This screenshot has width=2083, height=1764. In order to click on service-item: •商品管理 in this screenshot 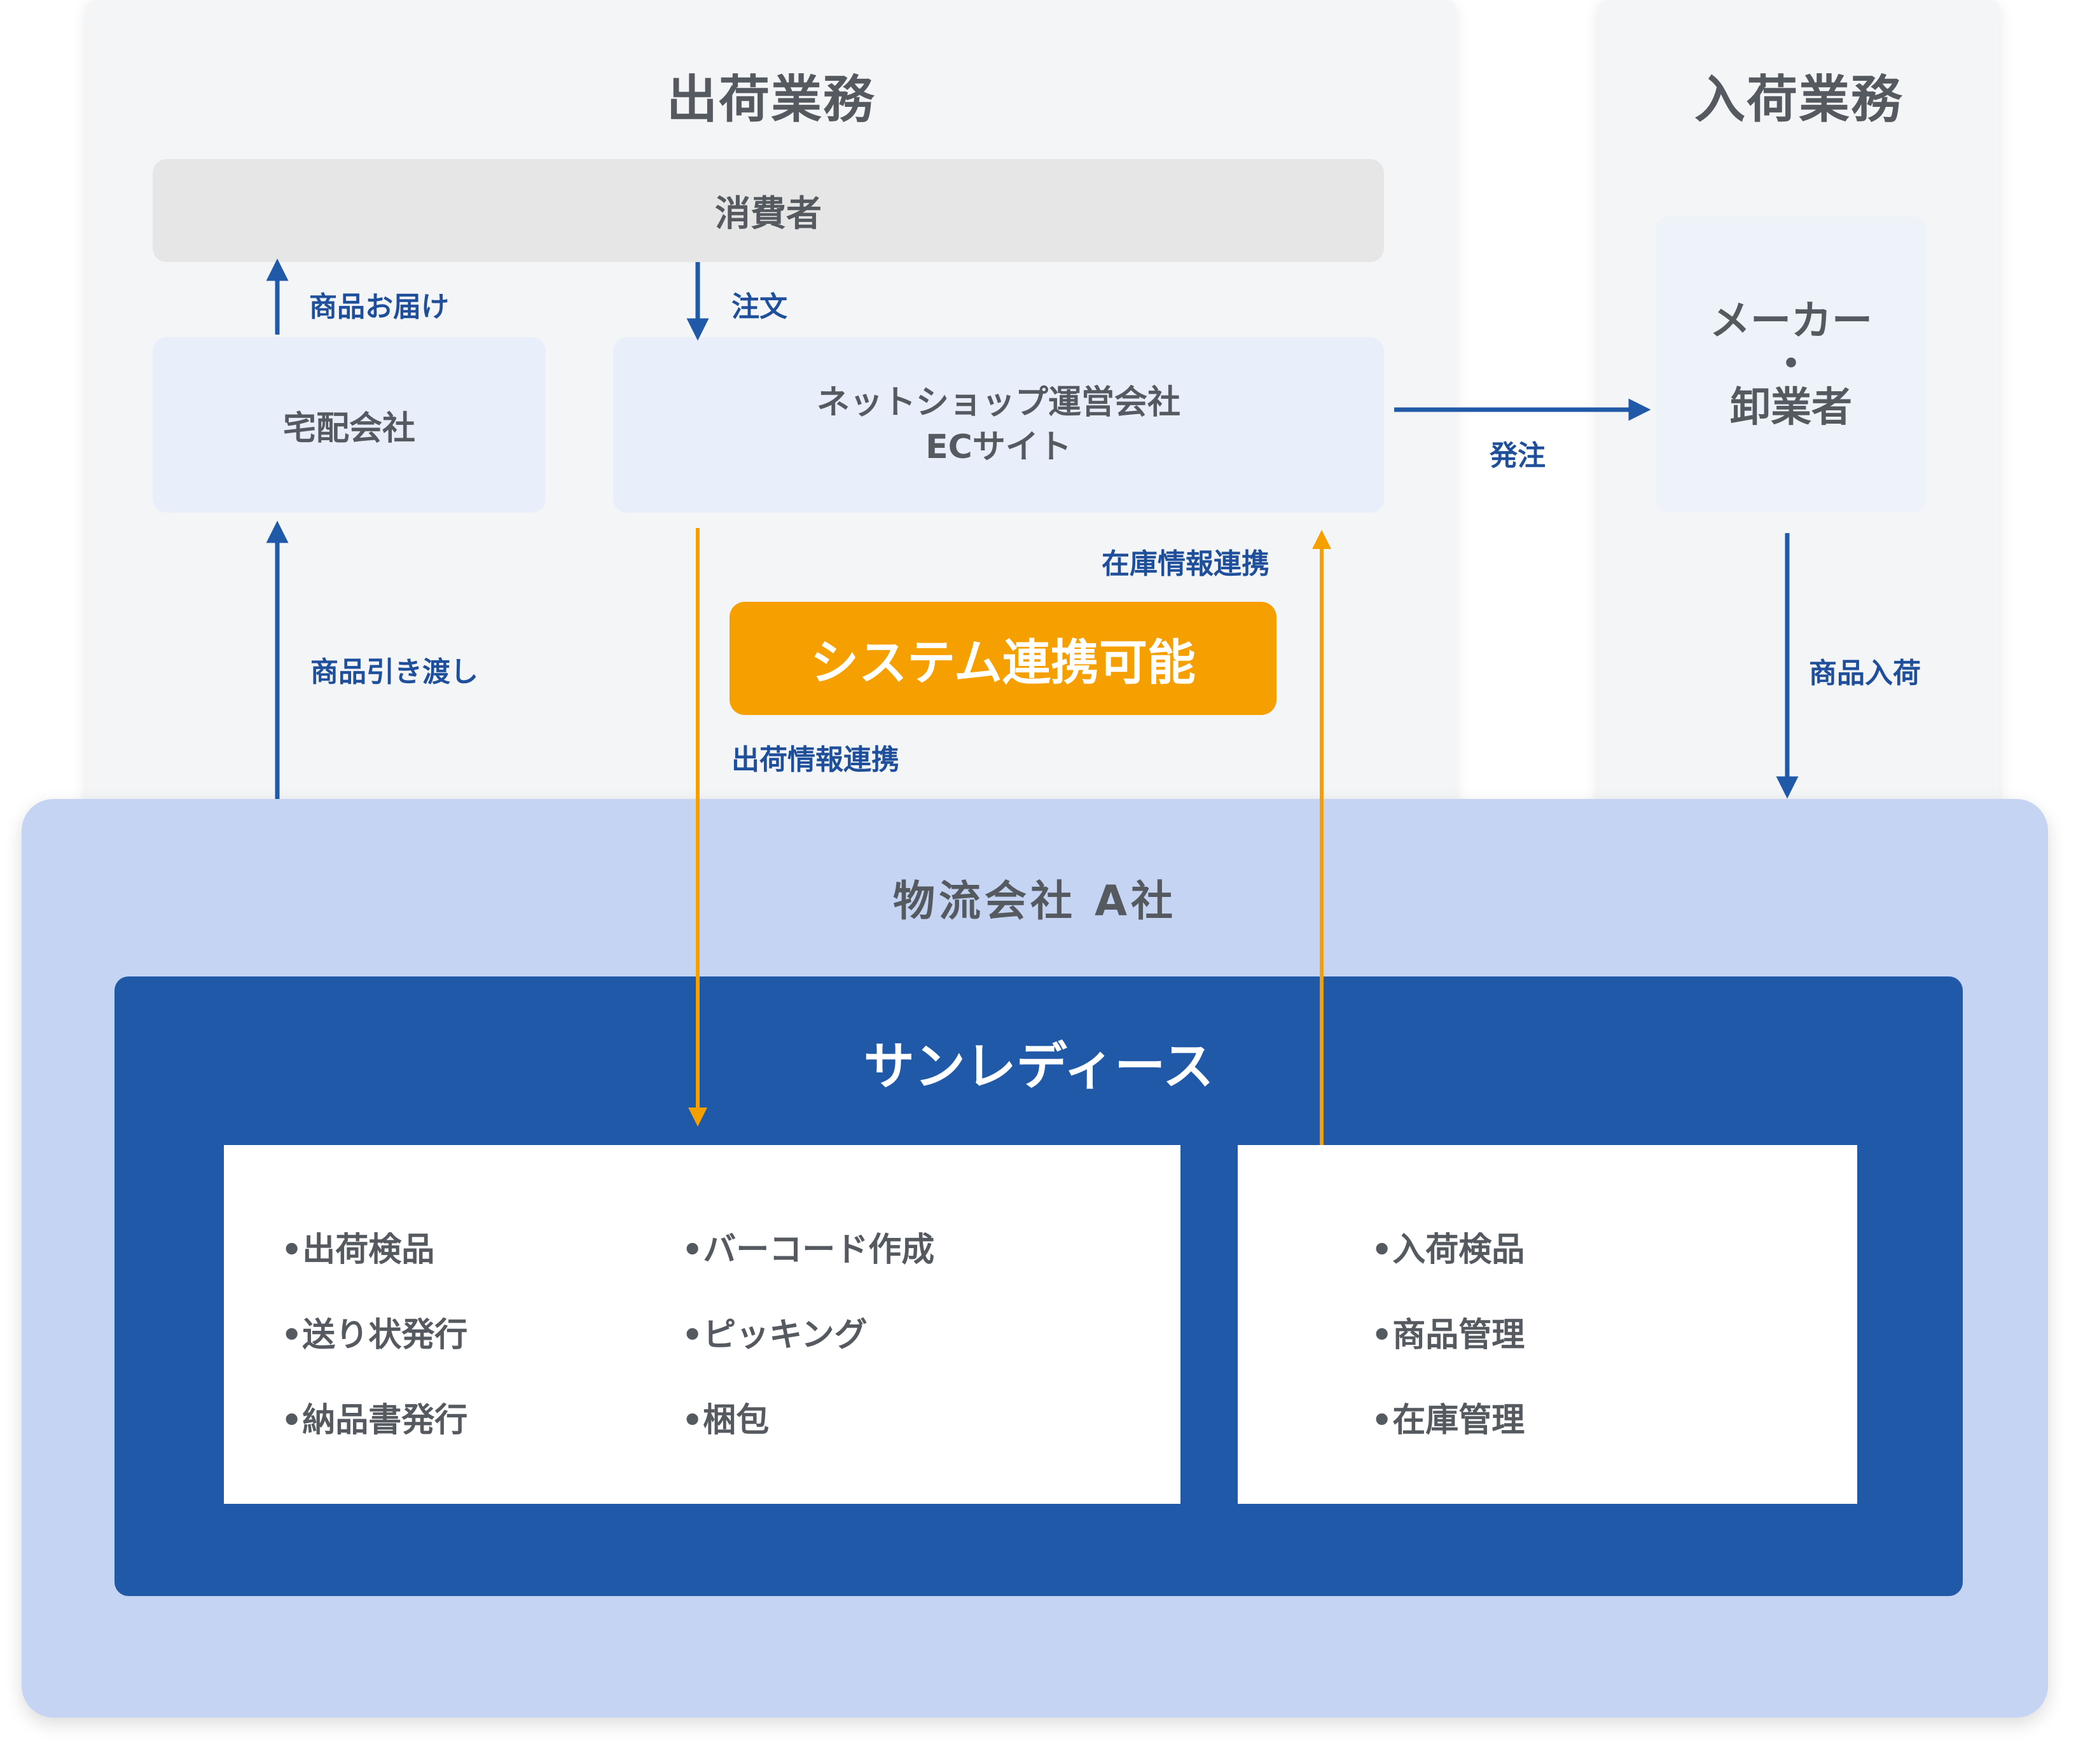, I will do `click(1448, 1335)`.